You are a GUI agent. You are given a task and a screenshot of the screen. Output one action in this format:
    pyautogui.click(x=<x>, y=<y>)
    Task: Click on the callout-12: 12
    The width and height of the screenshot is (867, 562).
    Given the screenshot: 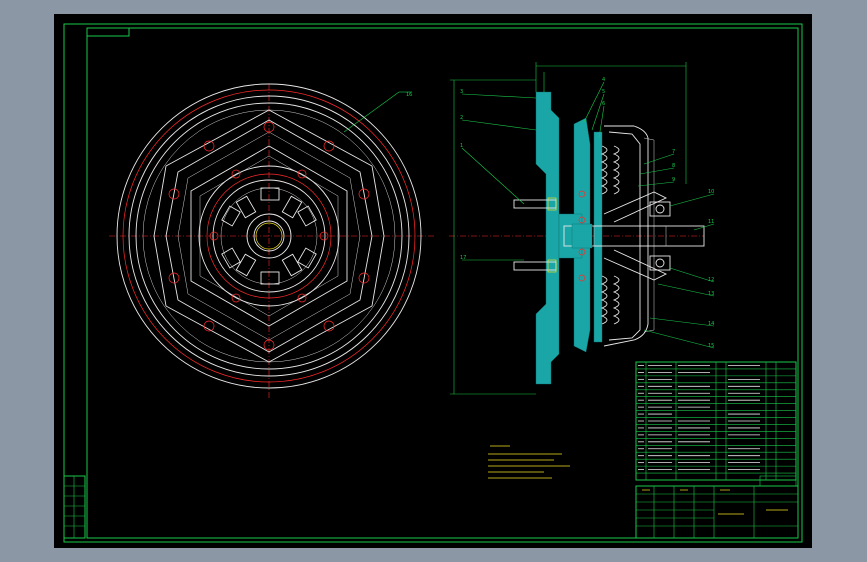 What is the action you would take?
    pyautogui.click(x=711, y=280)
    